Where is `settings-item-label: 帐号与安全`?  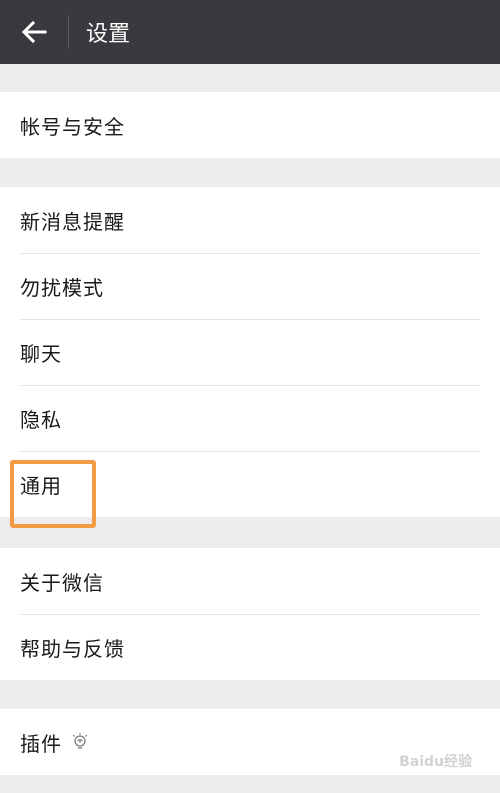
settings-item-label: 帐号与安全 is located at coordinates (72, 126).